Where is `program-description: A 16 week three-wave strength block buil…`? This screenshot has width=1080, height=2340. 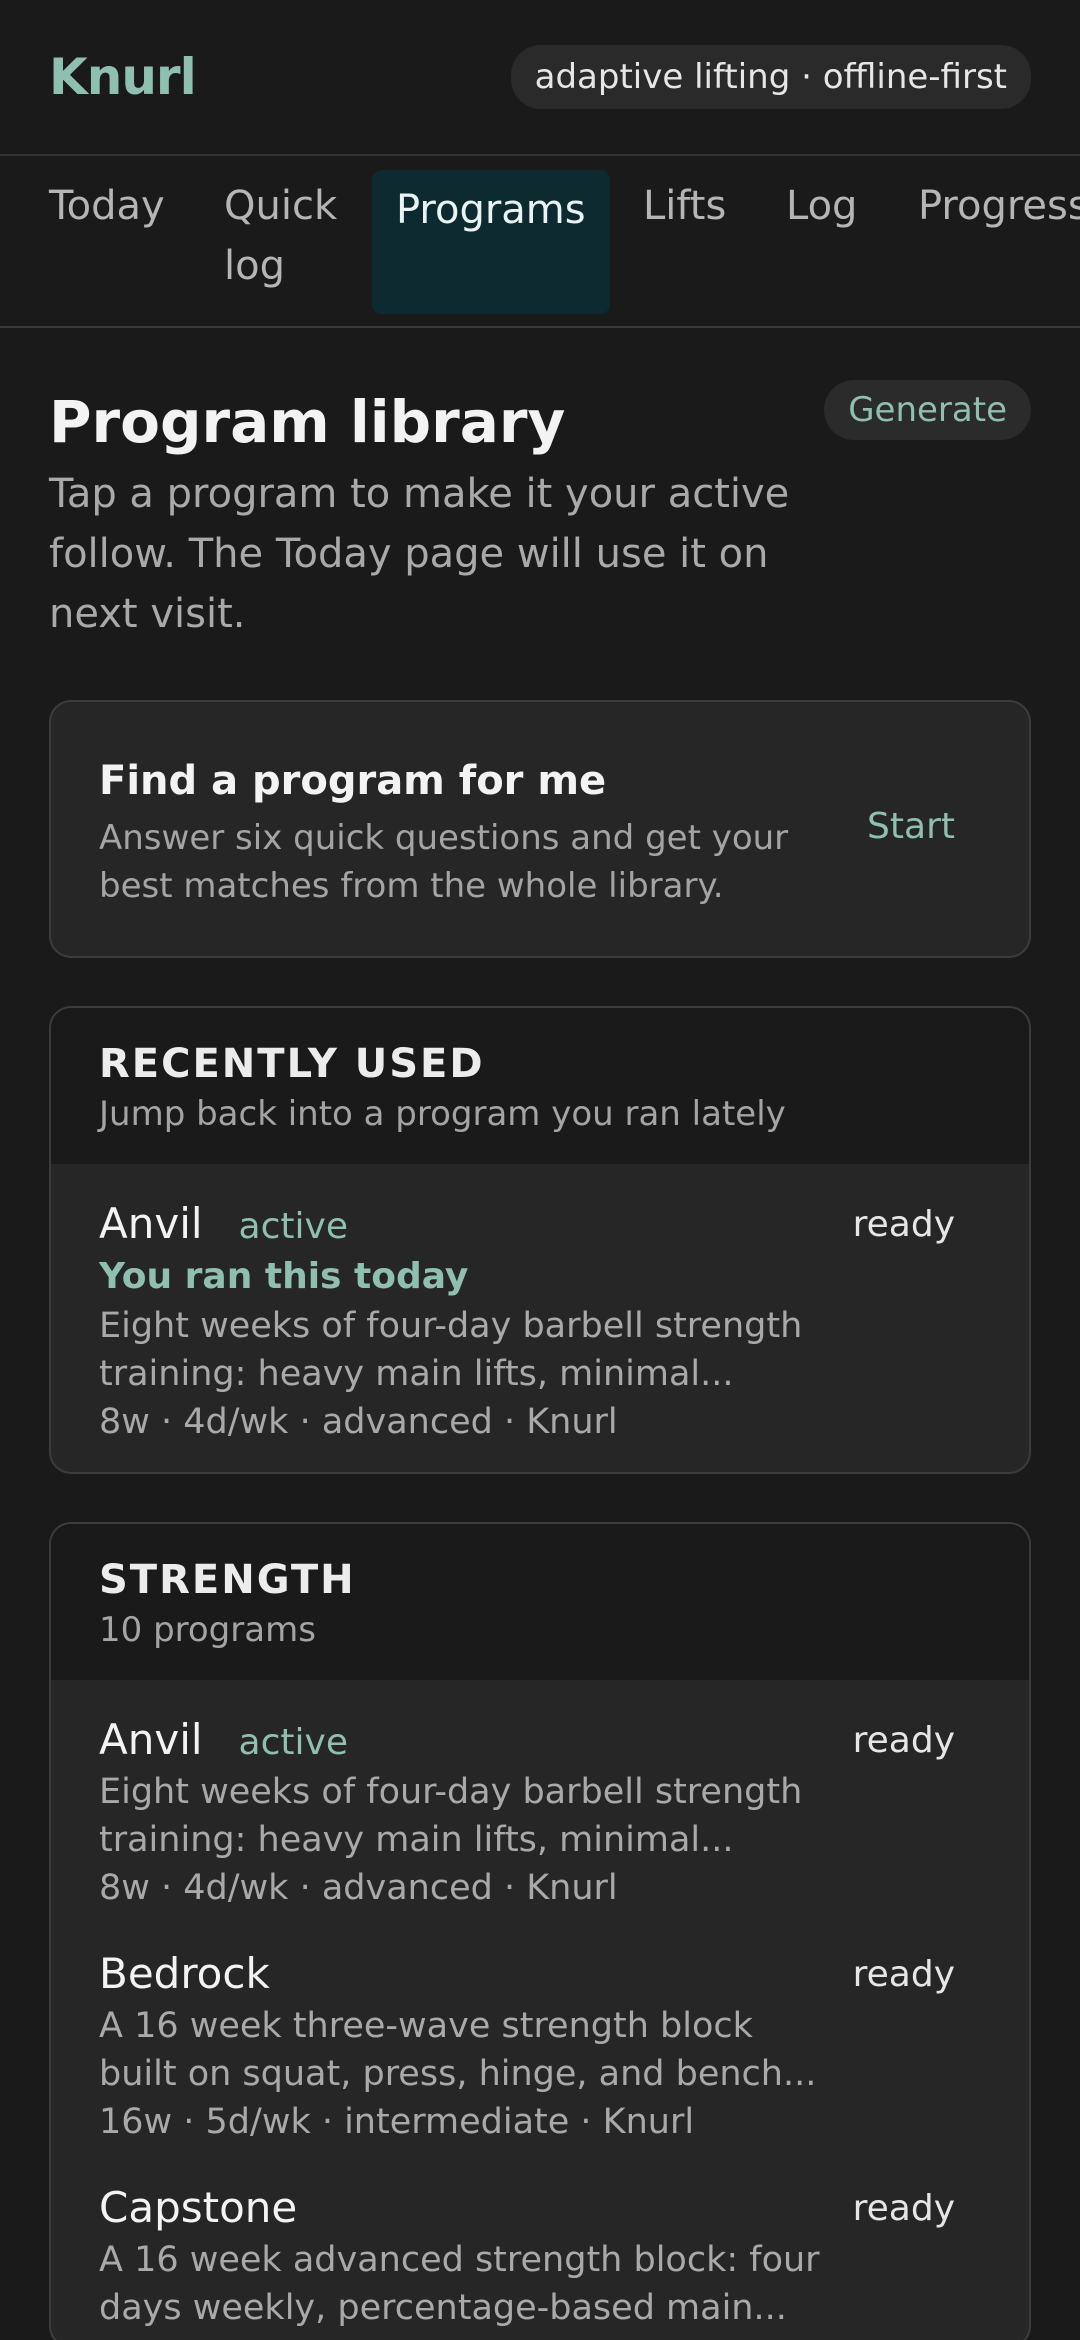
program-description: A 16 week three-wave strength block buil… is located at coordinates (458, 2050).